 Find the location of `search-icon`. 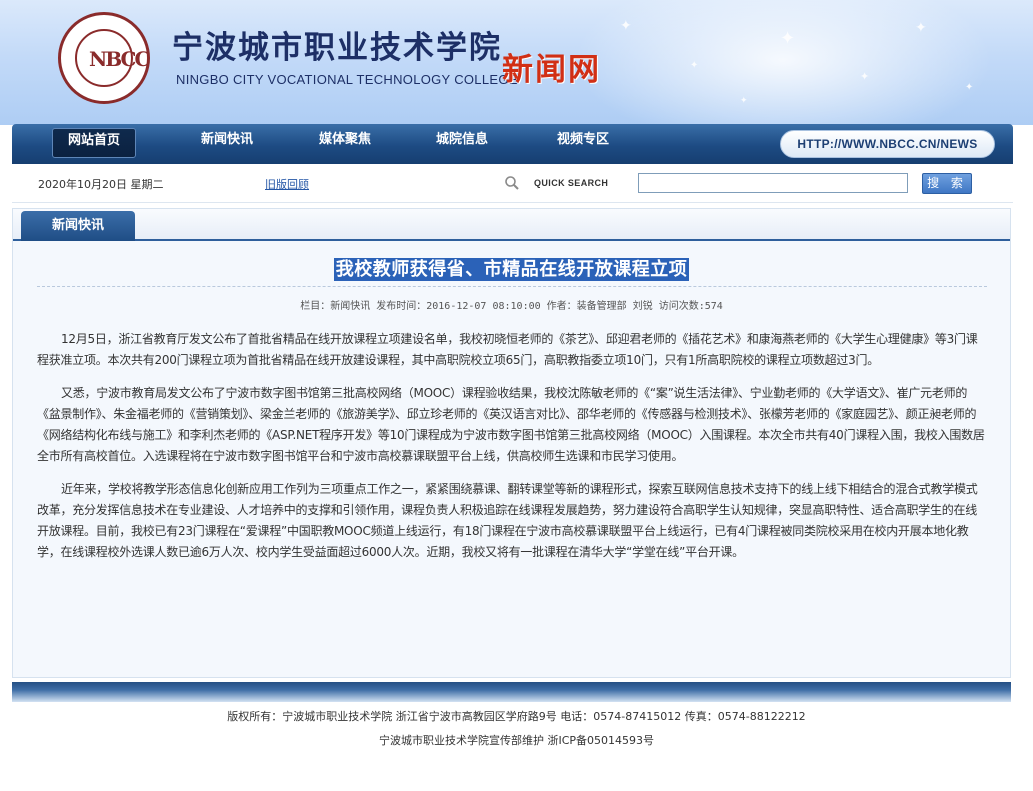

search-icon is located at coordinates (512, 183).